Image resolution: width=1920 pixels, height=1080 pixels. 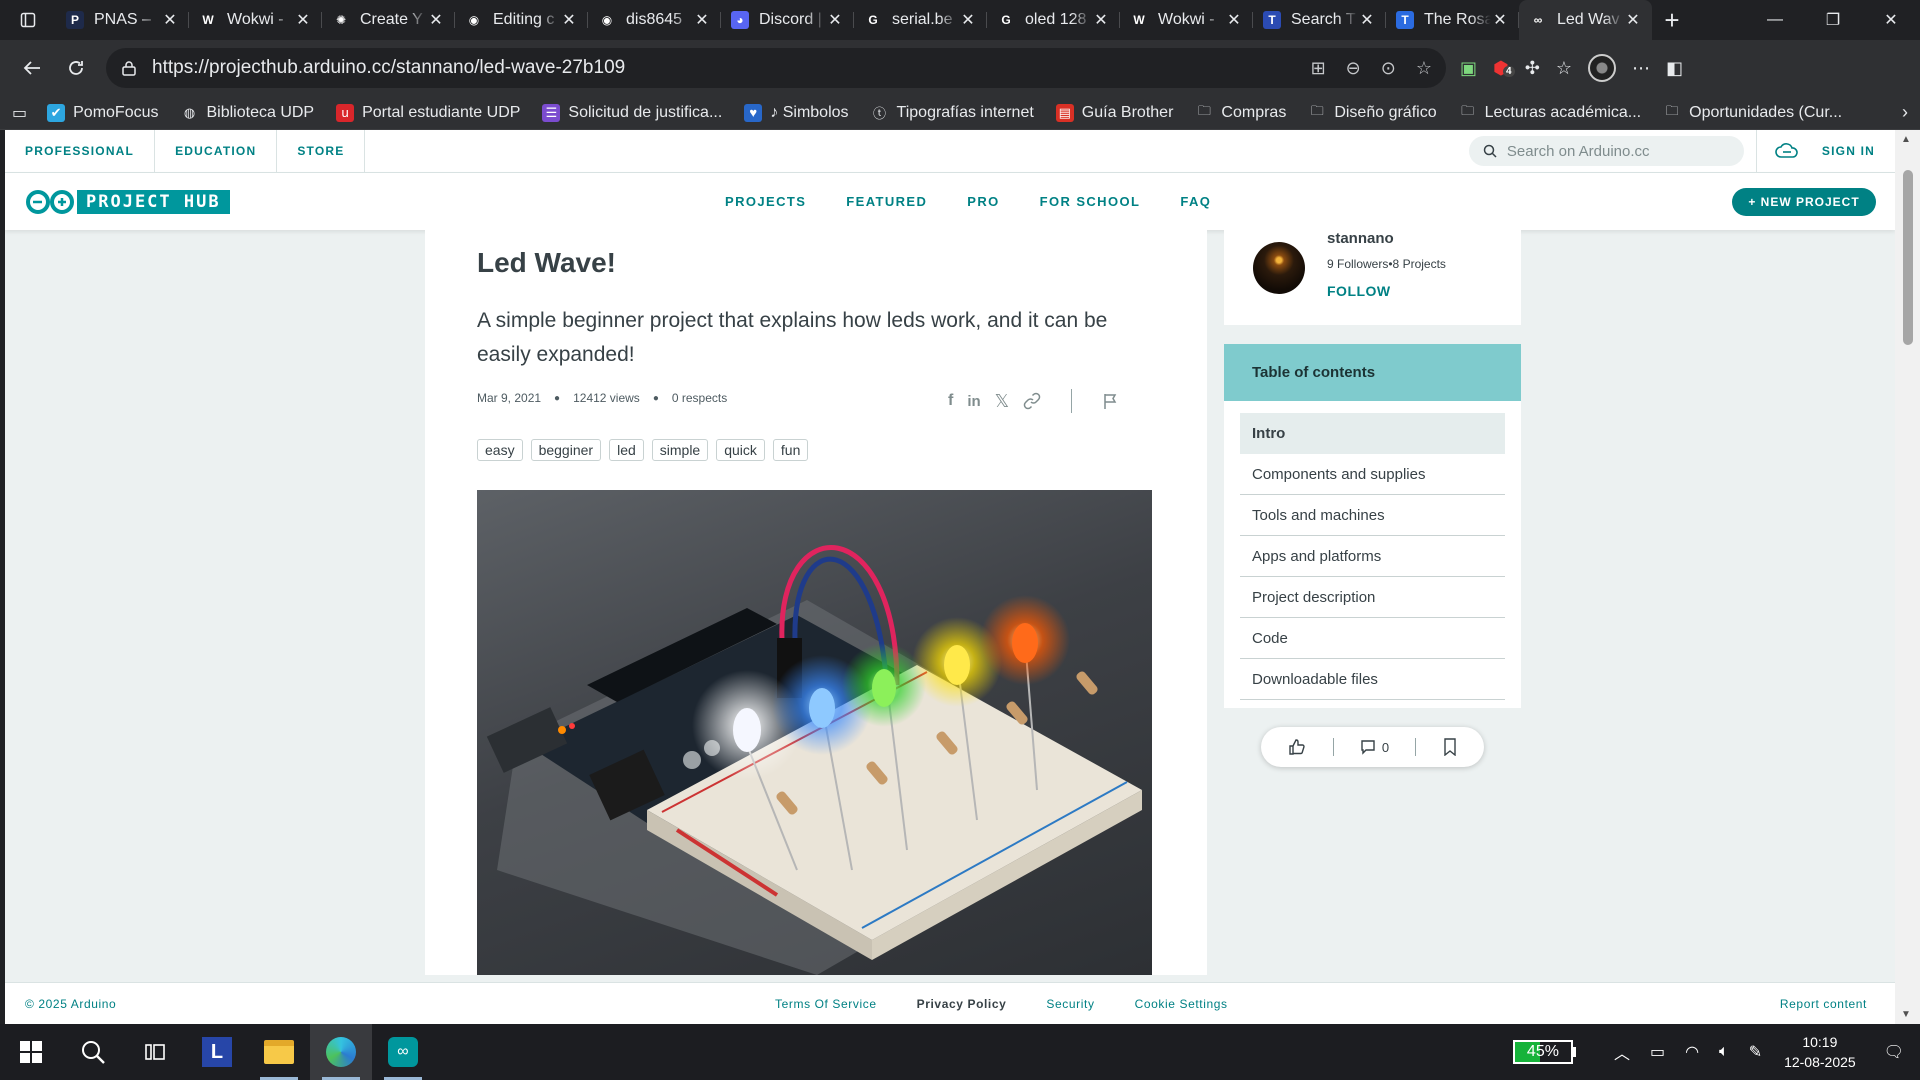 I want to click on zoom-icon: ⊖, so click(x=1353, y=68).